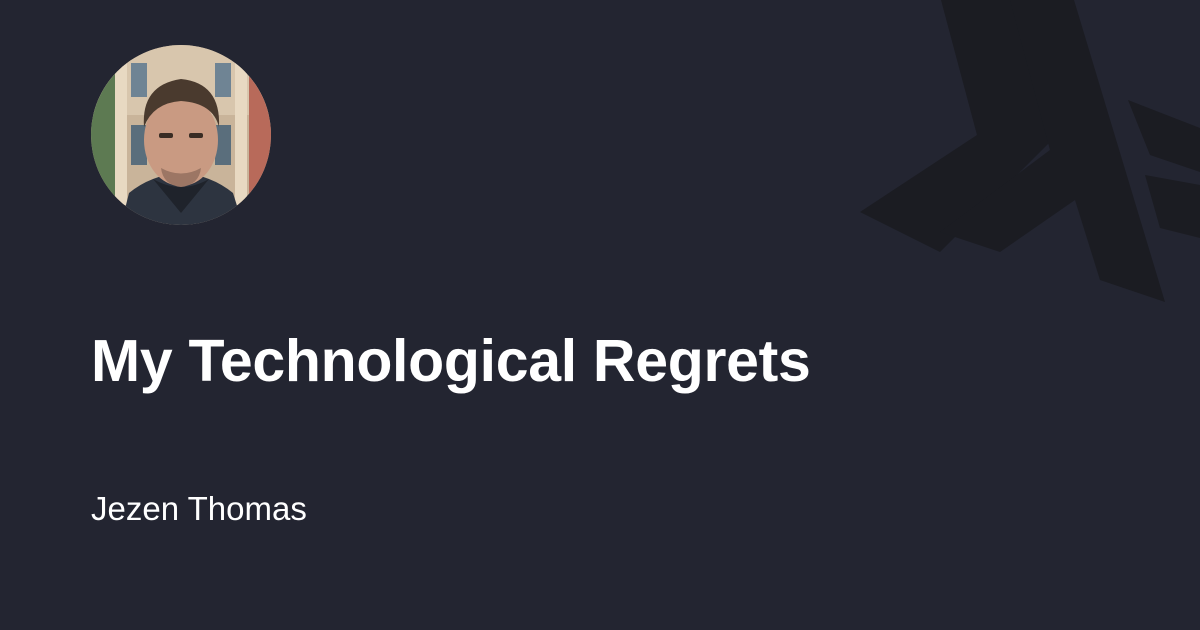 The width and height of the screenshot is (1200, 630). I want to click on avatar, so click(181, 135).